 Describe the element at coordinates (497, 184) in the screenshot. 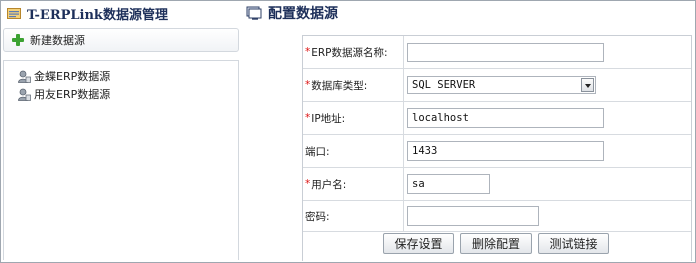

I see `form-row-username: * 用户名: sa` at that location.